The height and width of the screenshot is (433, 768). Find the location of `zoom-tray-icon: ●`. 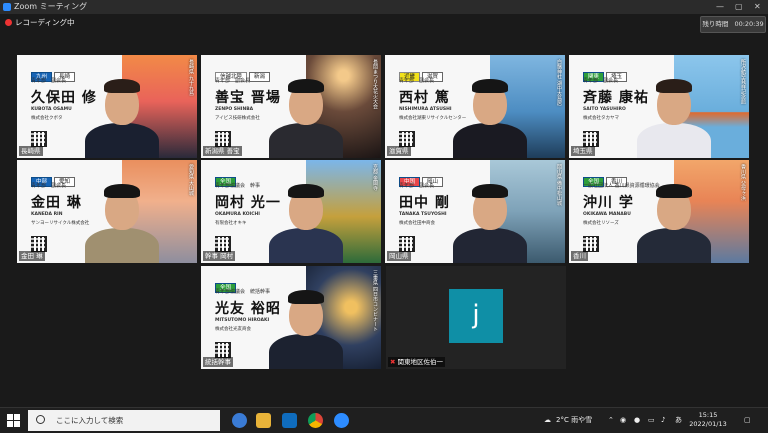

zoom-tray-icon: ● is located at coordinates (637, 420).